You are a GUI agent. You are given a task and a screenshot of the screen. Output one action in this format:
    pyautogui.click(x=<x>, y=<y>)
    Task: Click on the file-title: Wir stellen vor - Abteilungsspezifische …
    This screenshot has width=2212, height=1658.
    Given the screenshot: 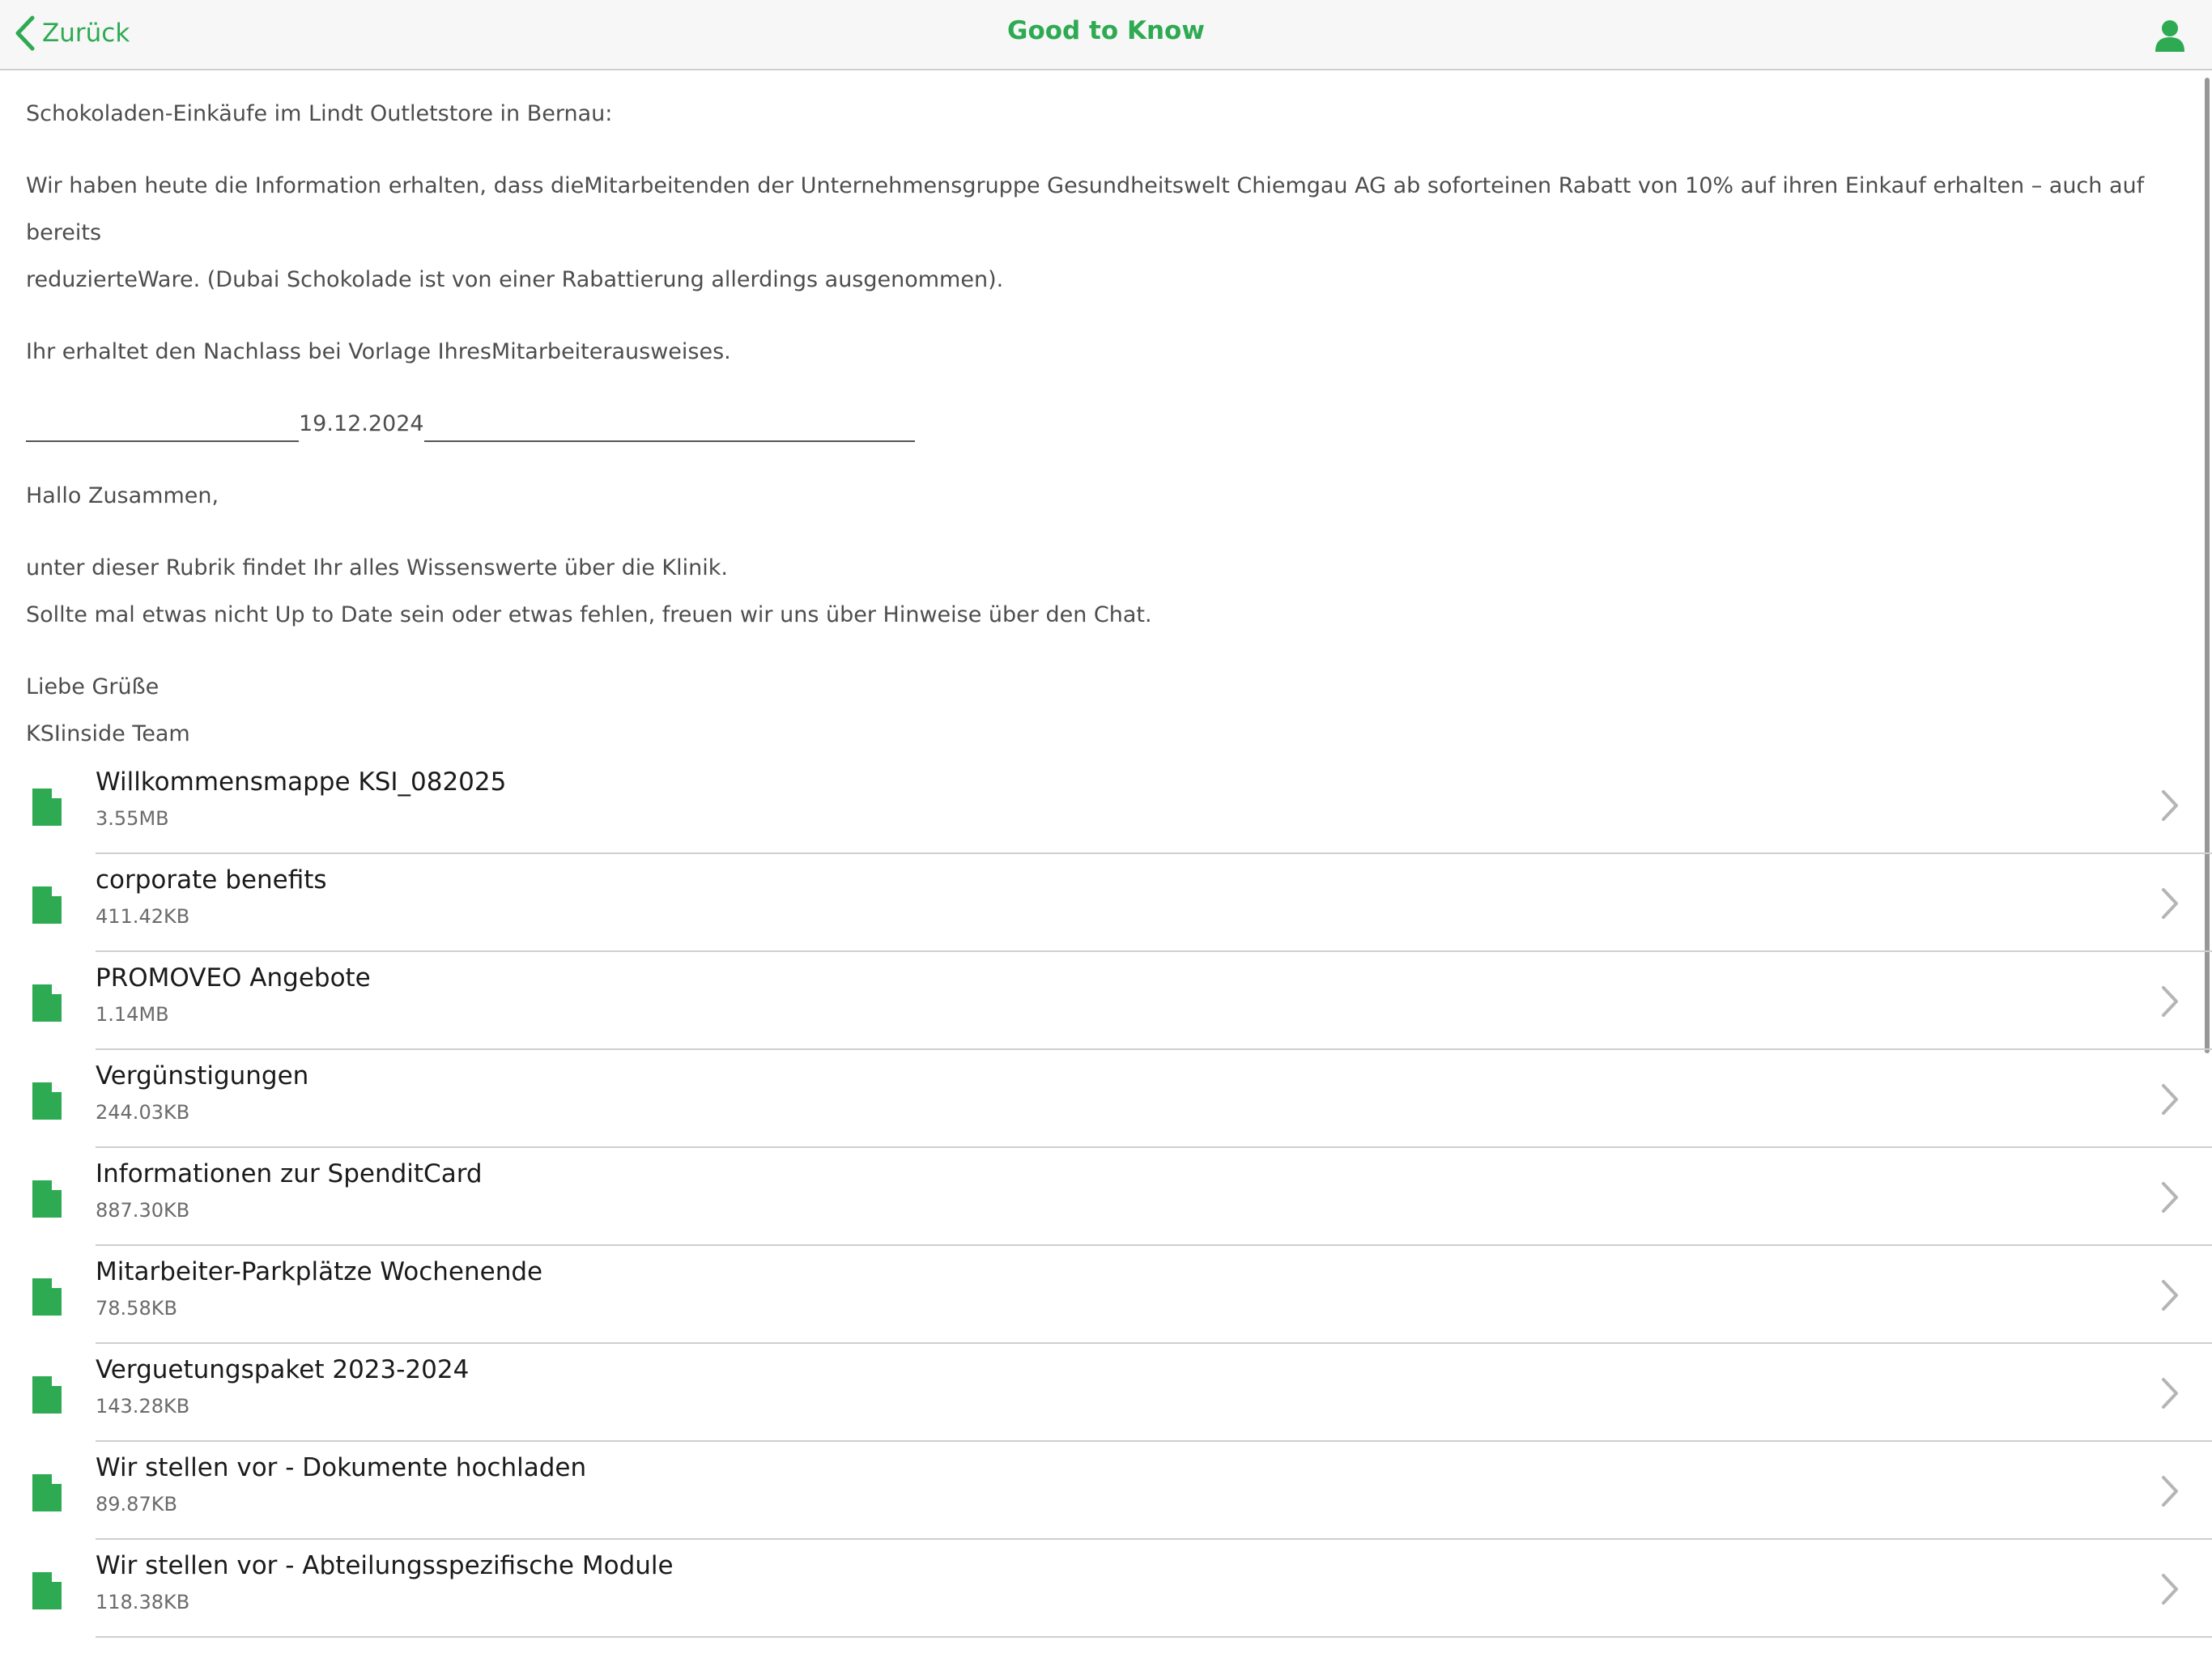 What is the action you would take?
    pyautogui.click(x=385, y=1565)
    